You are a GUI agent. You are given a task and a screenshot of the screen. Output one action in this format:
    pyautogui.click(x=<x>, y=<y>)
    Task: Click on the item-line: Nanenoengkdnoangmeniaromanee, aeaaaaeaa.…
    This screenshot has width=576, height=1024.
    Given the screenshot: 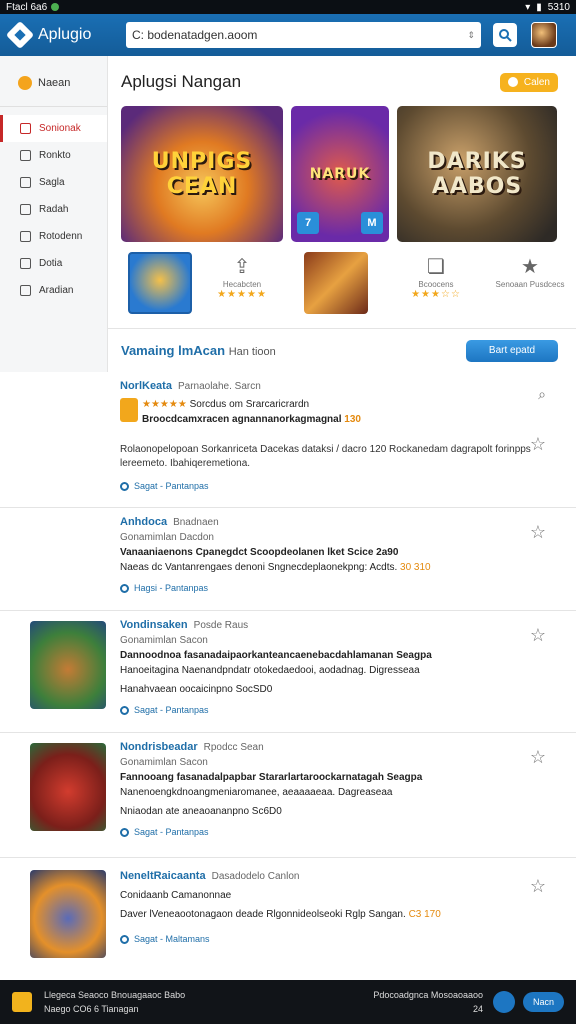 What is the action you would take?
    pyautogui.click(x=256, y=792)
    